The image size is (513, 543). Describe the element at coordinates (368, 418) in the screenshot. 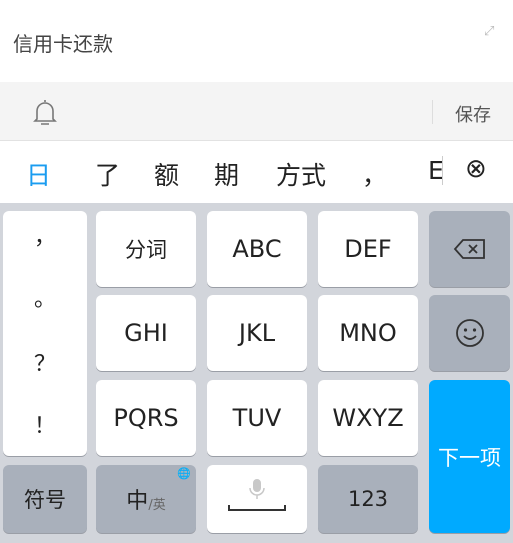

I see `key-wxyz: WXYZ` at that location.